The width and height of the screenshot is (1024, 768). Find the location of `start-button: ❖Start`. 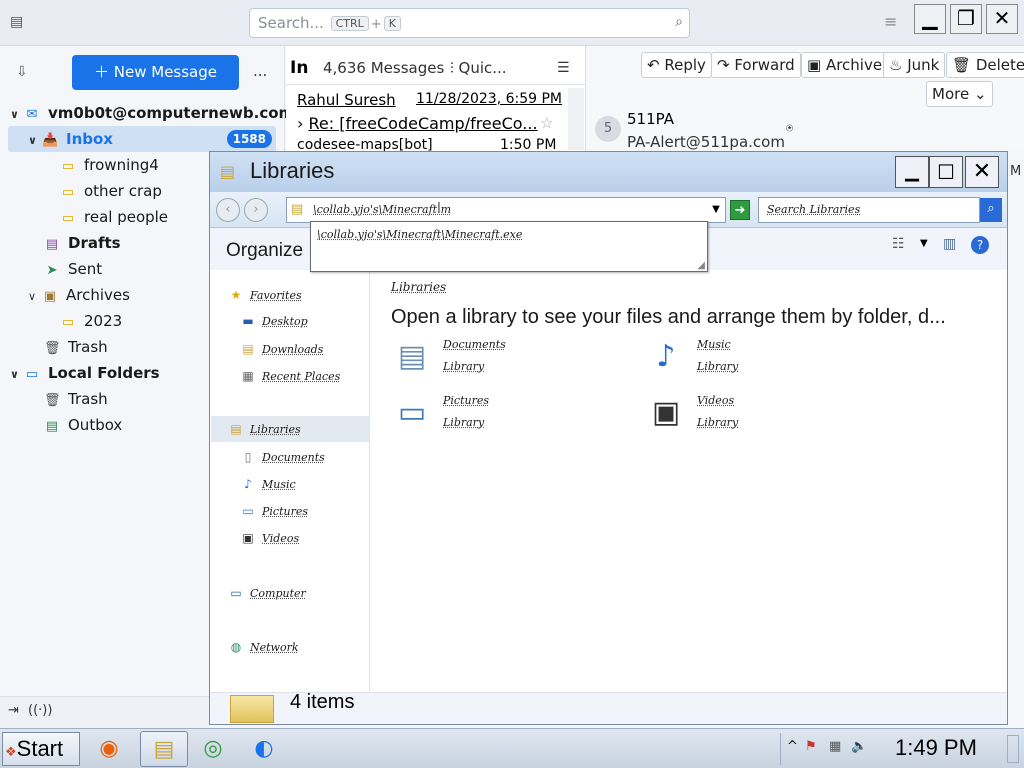

start-button: ❖Start is located at coordinates (41, 749).